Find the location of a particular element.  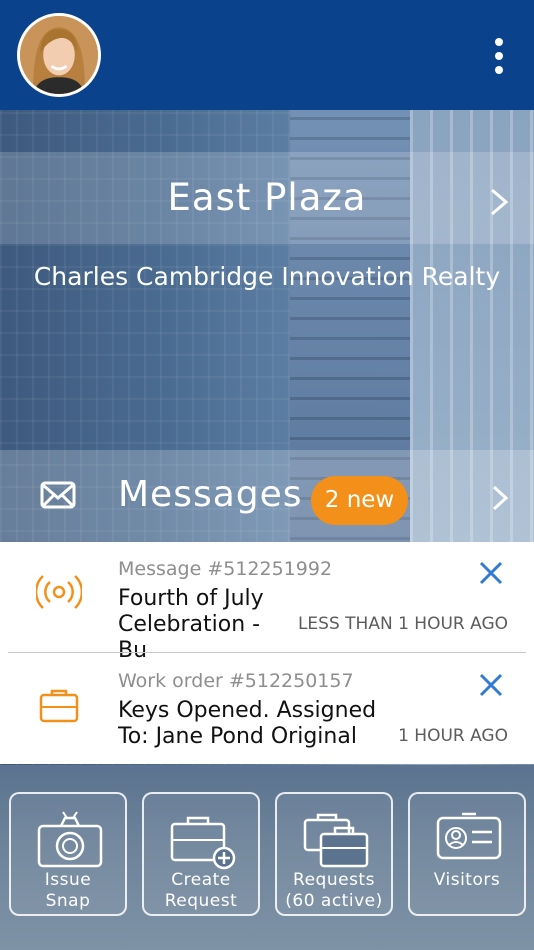

tile-label: Create Request is located at coordinates (201, 890).